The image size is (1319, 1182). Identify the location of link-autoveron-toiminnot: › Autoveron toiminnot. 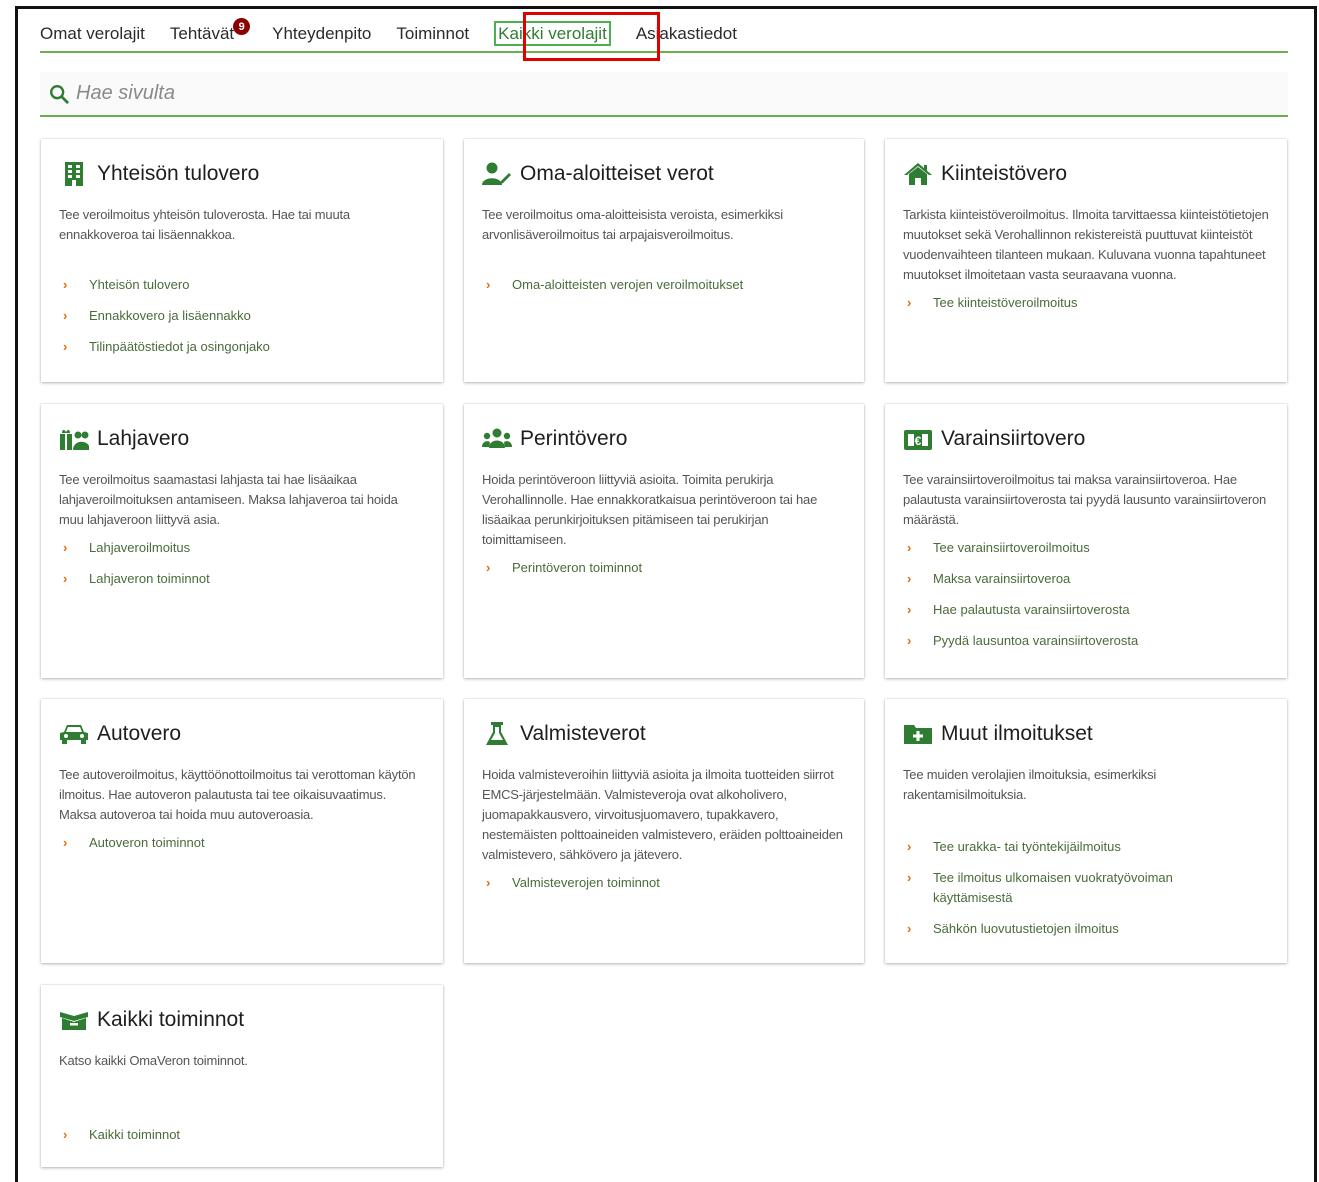
(242, 843).